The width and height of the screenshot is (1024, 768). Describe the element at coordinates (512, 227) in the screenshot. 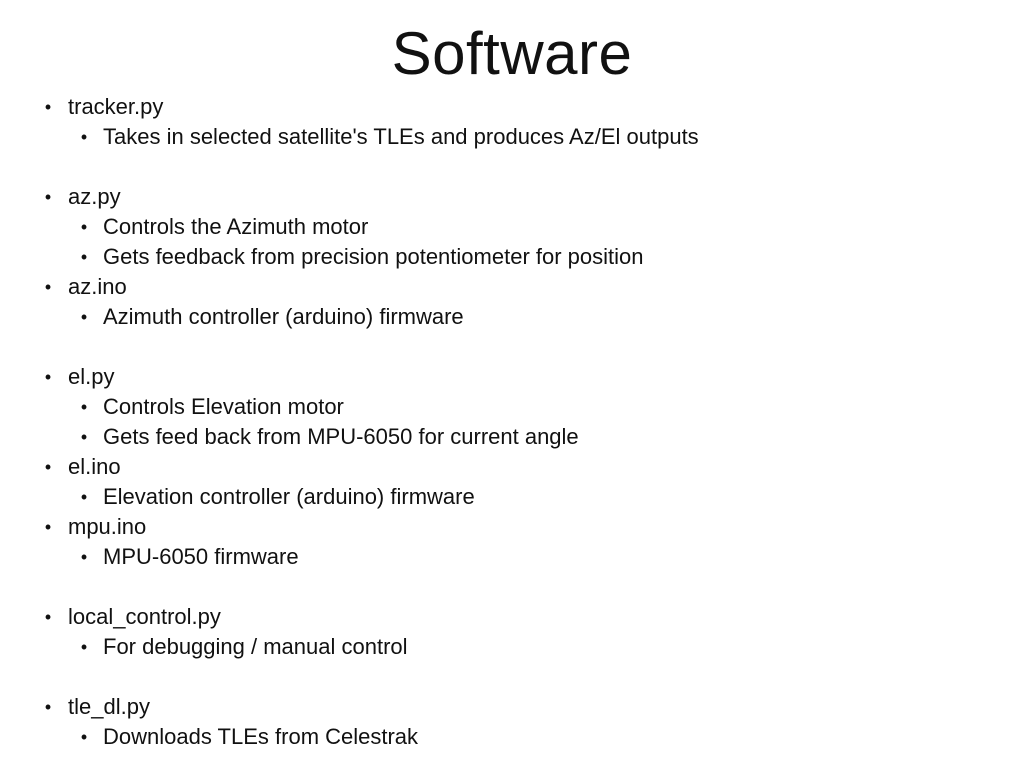

I see `list-item: • Controls the Azimuth motor` at that location.